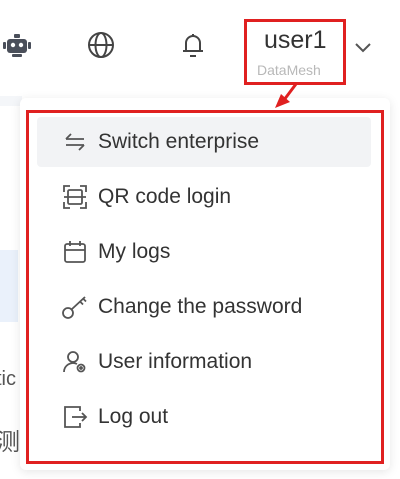 The image size is (400, 479). Describe the element at coordinates (133, 416) in the screenshot. I see `menu-label: Log out` at that location.